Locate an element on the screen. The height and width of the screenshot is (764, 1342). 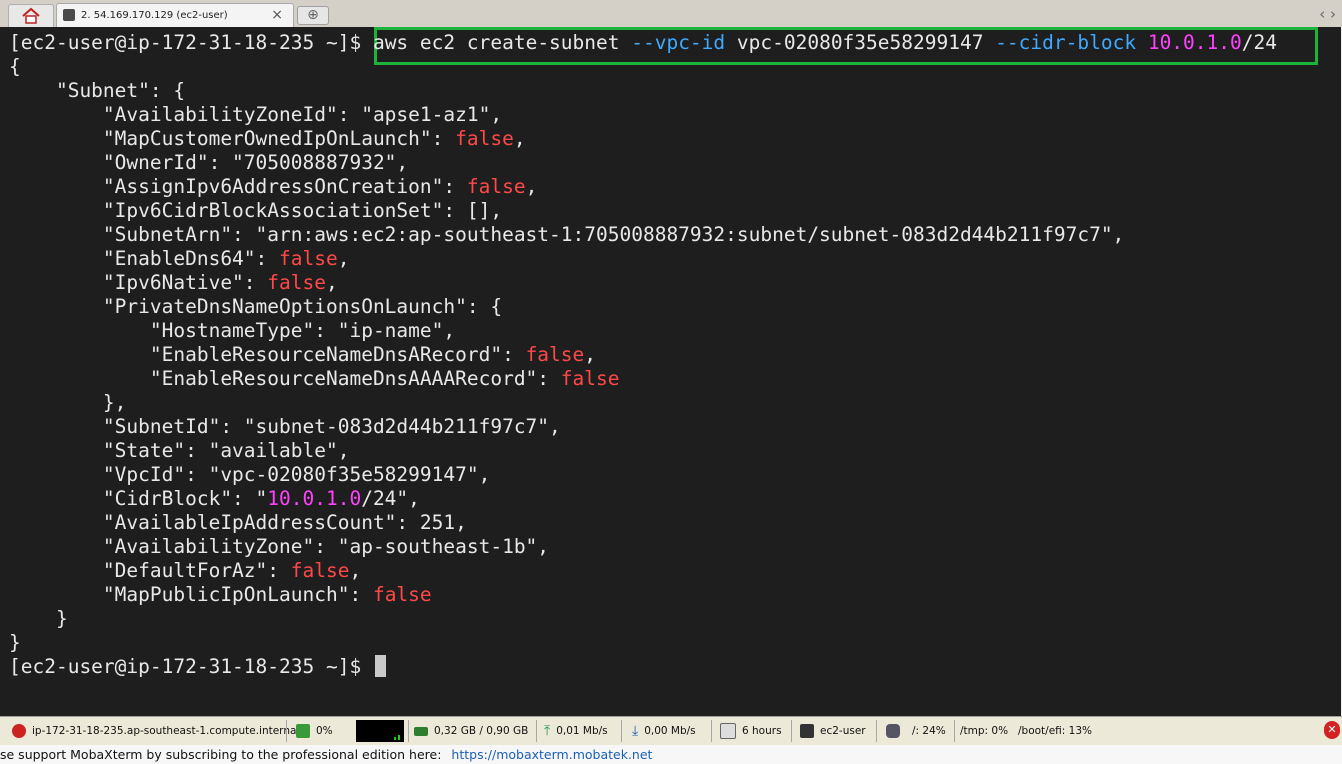
cpu-icon is located at coordinates (303, 731).